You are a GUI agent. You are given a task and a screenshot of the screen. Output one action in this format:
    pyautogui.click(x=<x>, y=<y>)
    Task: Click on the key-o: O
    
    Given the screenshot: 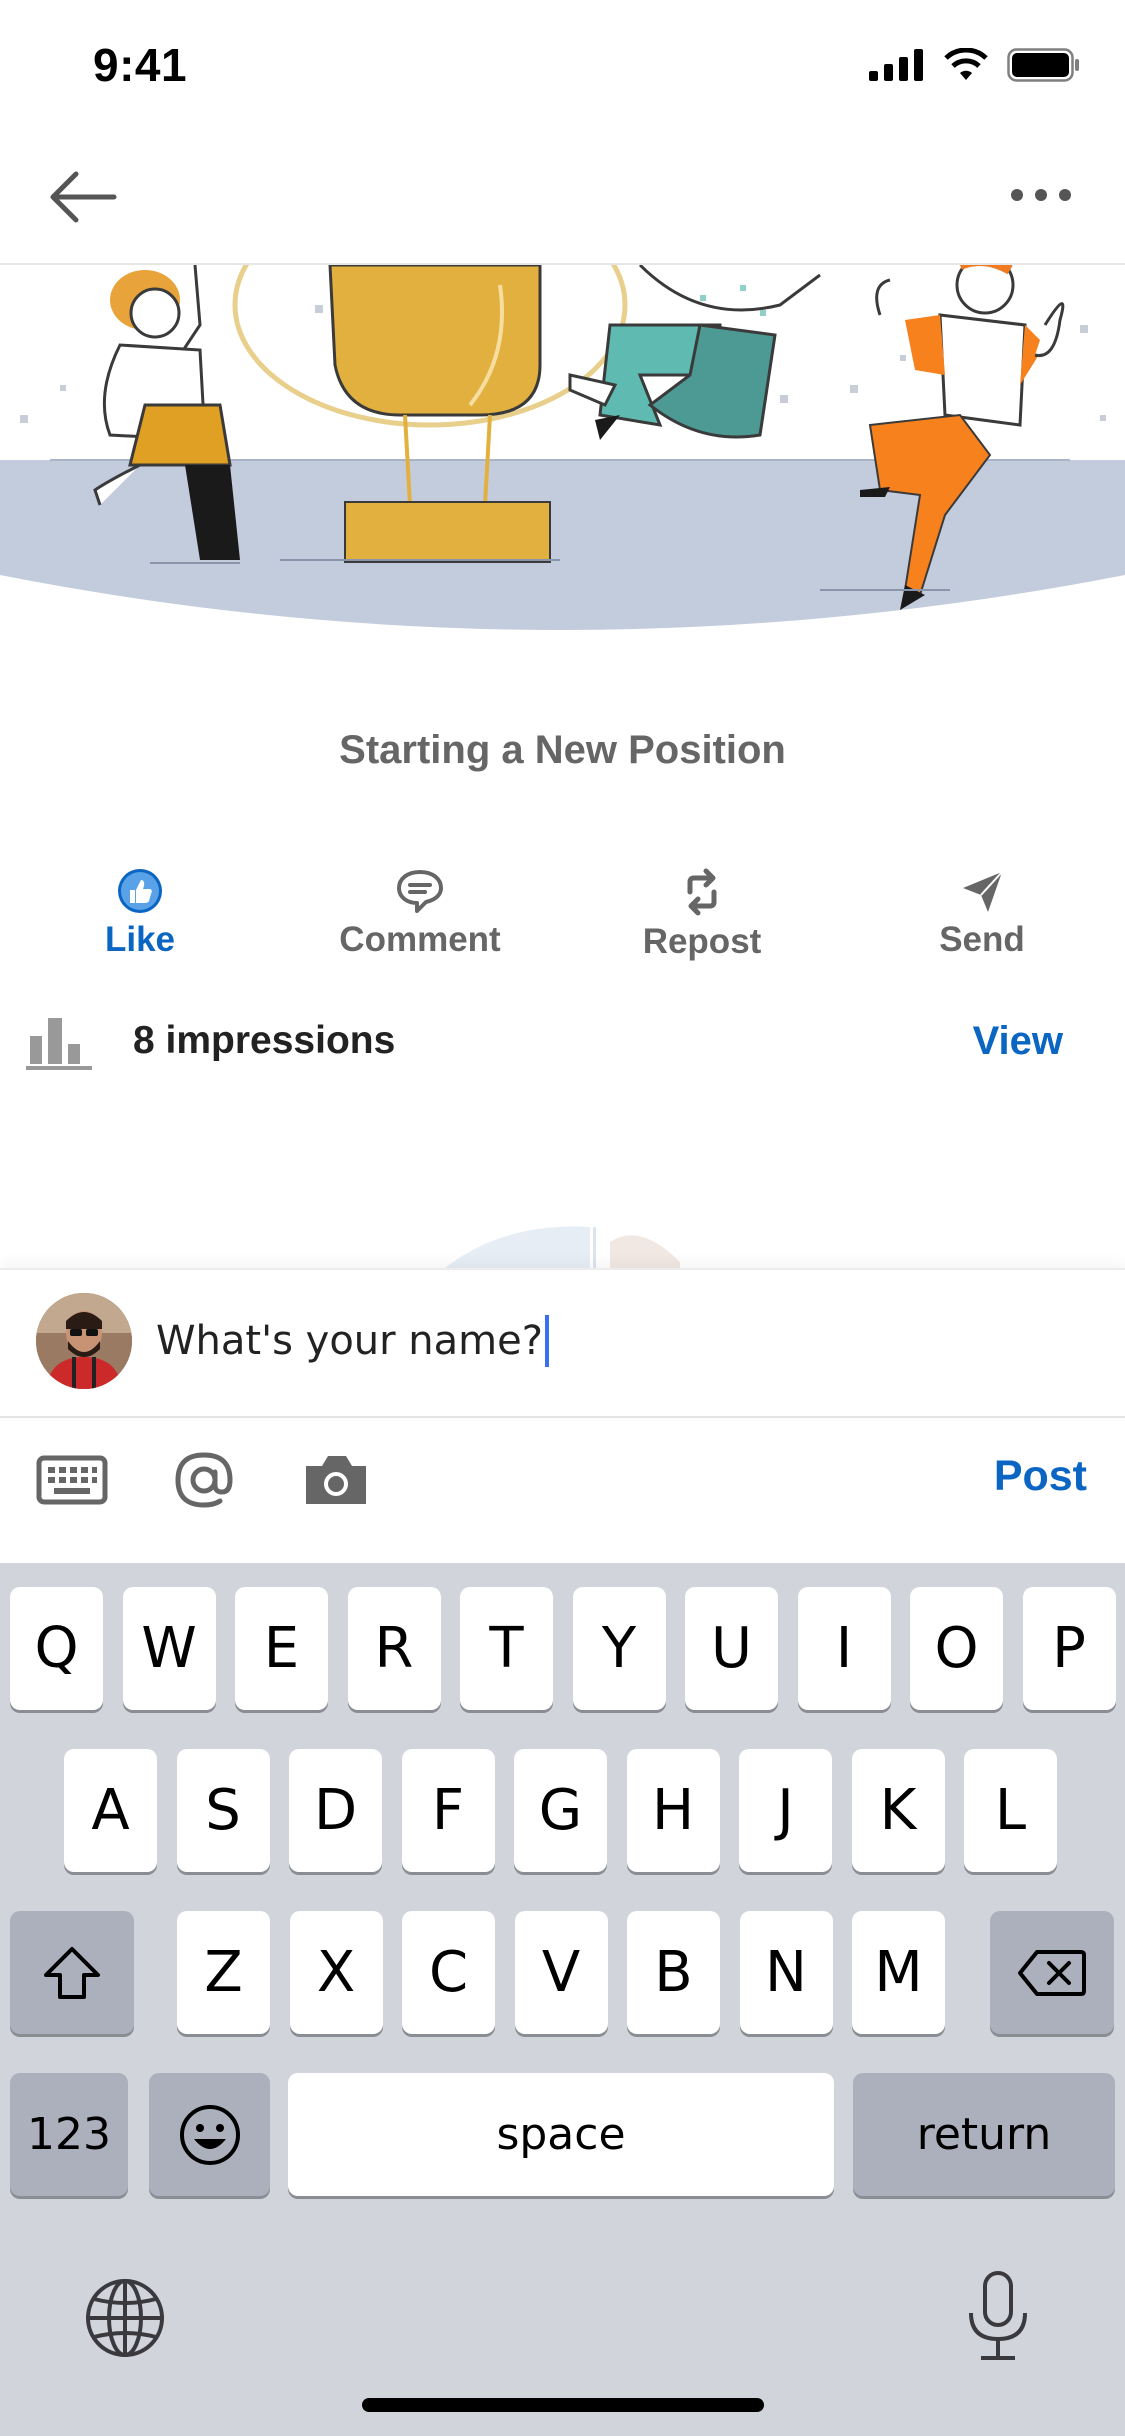 What is the action you would take?
    pyautogui.click(x=956, y=1648)
    